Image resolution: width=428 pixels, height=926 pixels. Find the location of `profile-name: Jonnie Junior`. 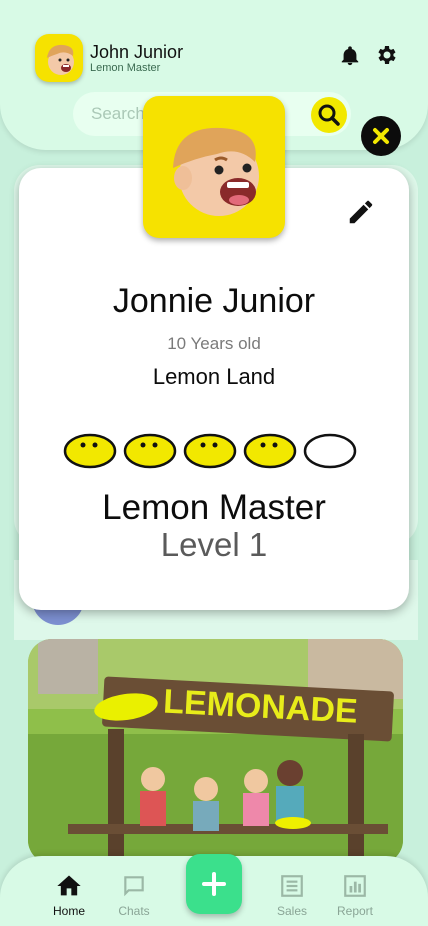

profile-name: Jonnie Junior is located at coordinates (214, 301).